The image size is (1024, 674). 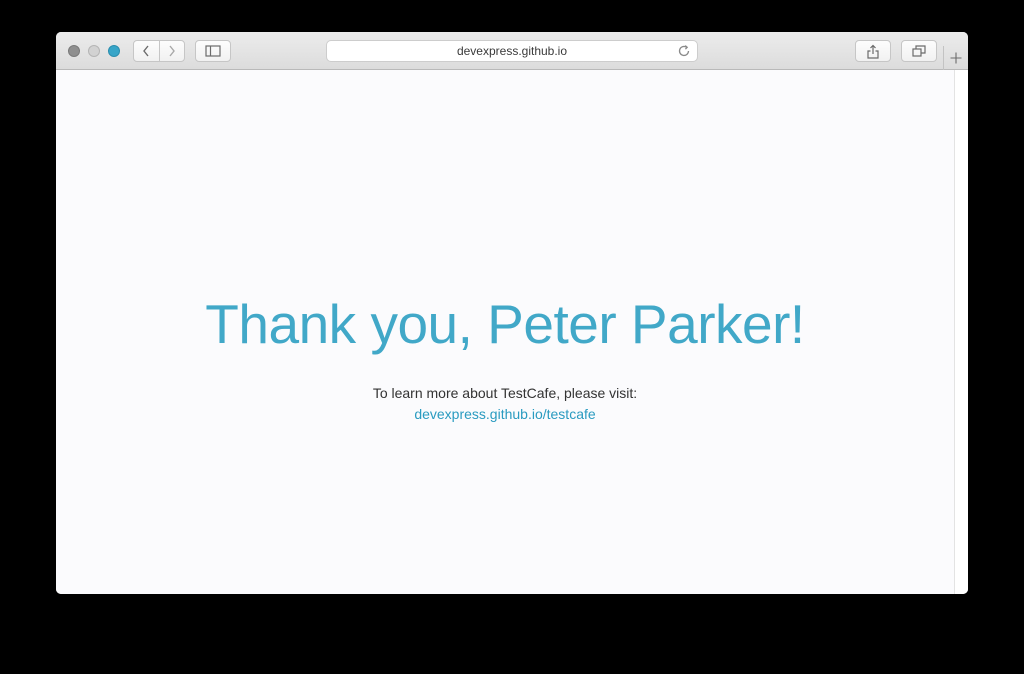 I want to click on sidebar-button, so click(x=213, y=51).